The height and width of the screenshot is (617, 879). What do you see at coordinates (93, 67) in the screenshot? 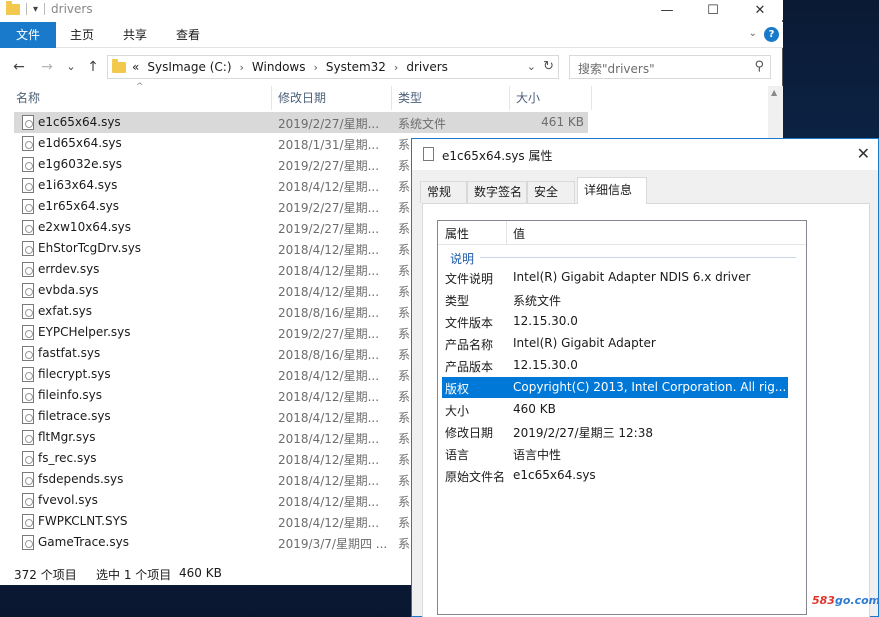
I see `up-button: ↑` at bounding box center [93, 67].